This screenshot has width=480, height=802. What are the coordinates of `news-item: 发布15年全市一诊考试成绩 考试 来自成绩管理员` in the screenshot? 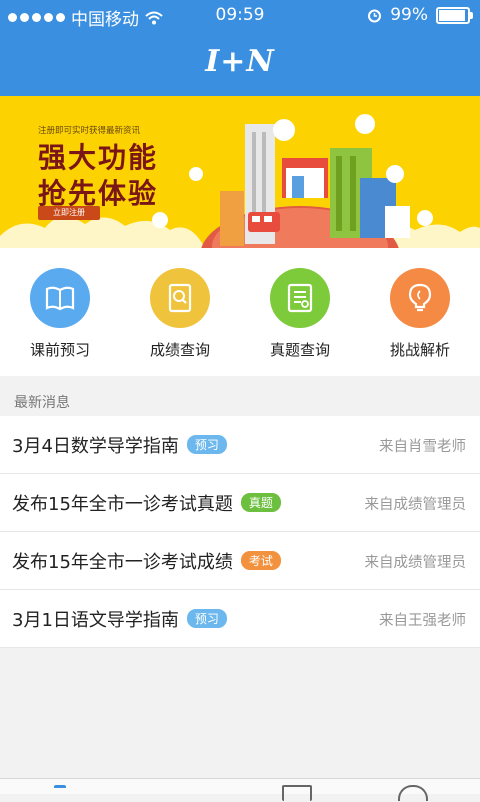 It's located at (240, 561).